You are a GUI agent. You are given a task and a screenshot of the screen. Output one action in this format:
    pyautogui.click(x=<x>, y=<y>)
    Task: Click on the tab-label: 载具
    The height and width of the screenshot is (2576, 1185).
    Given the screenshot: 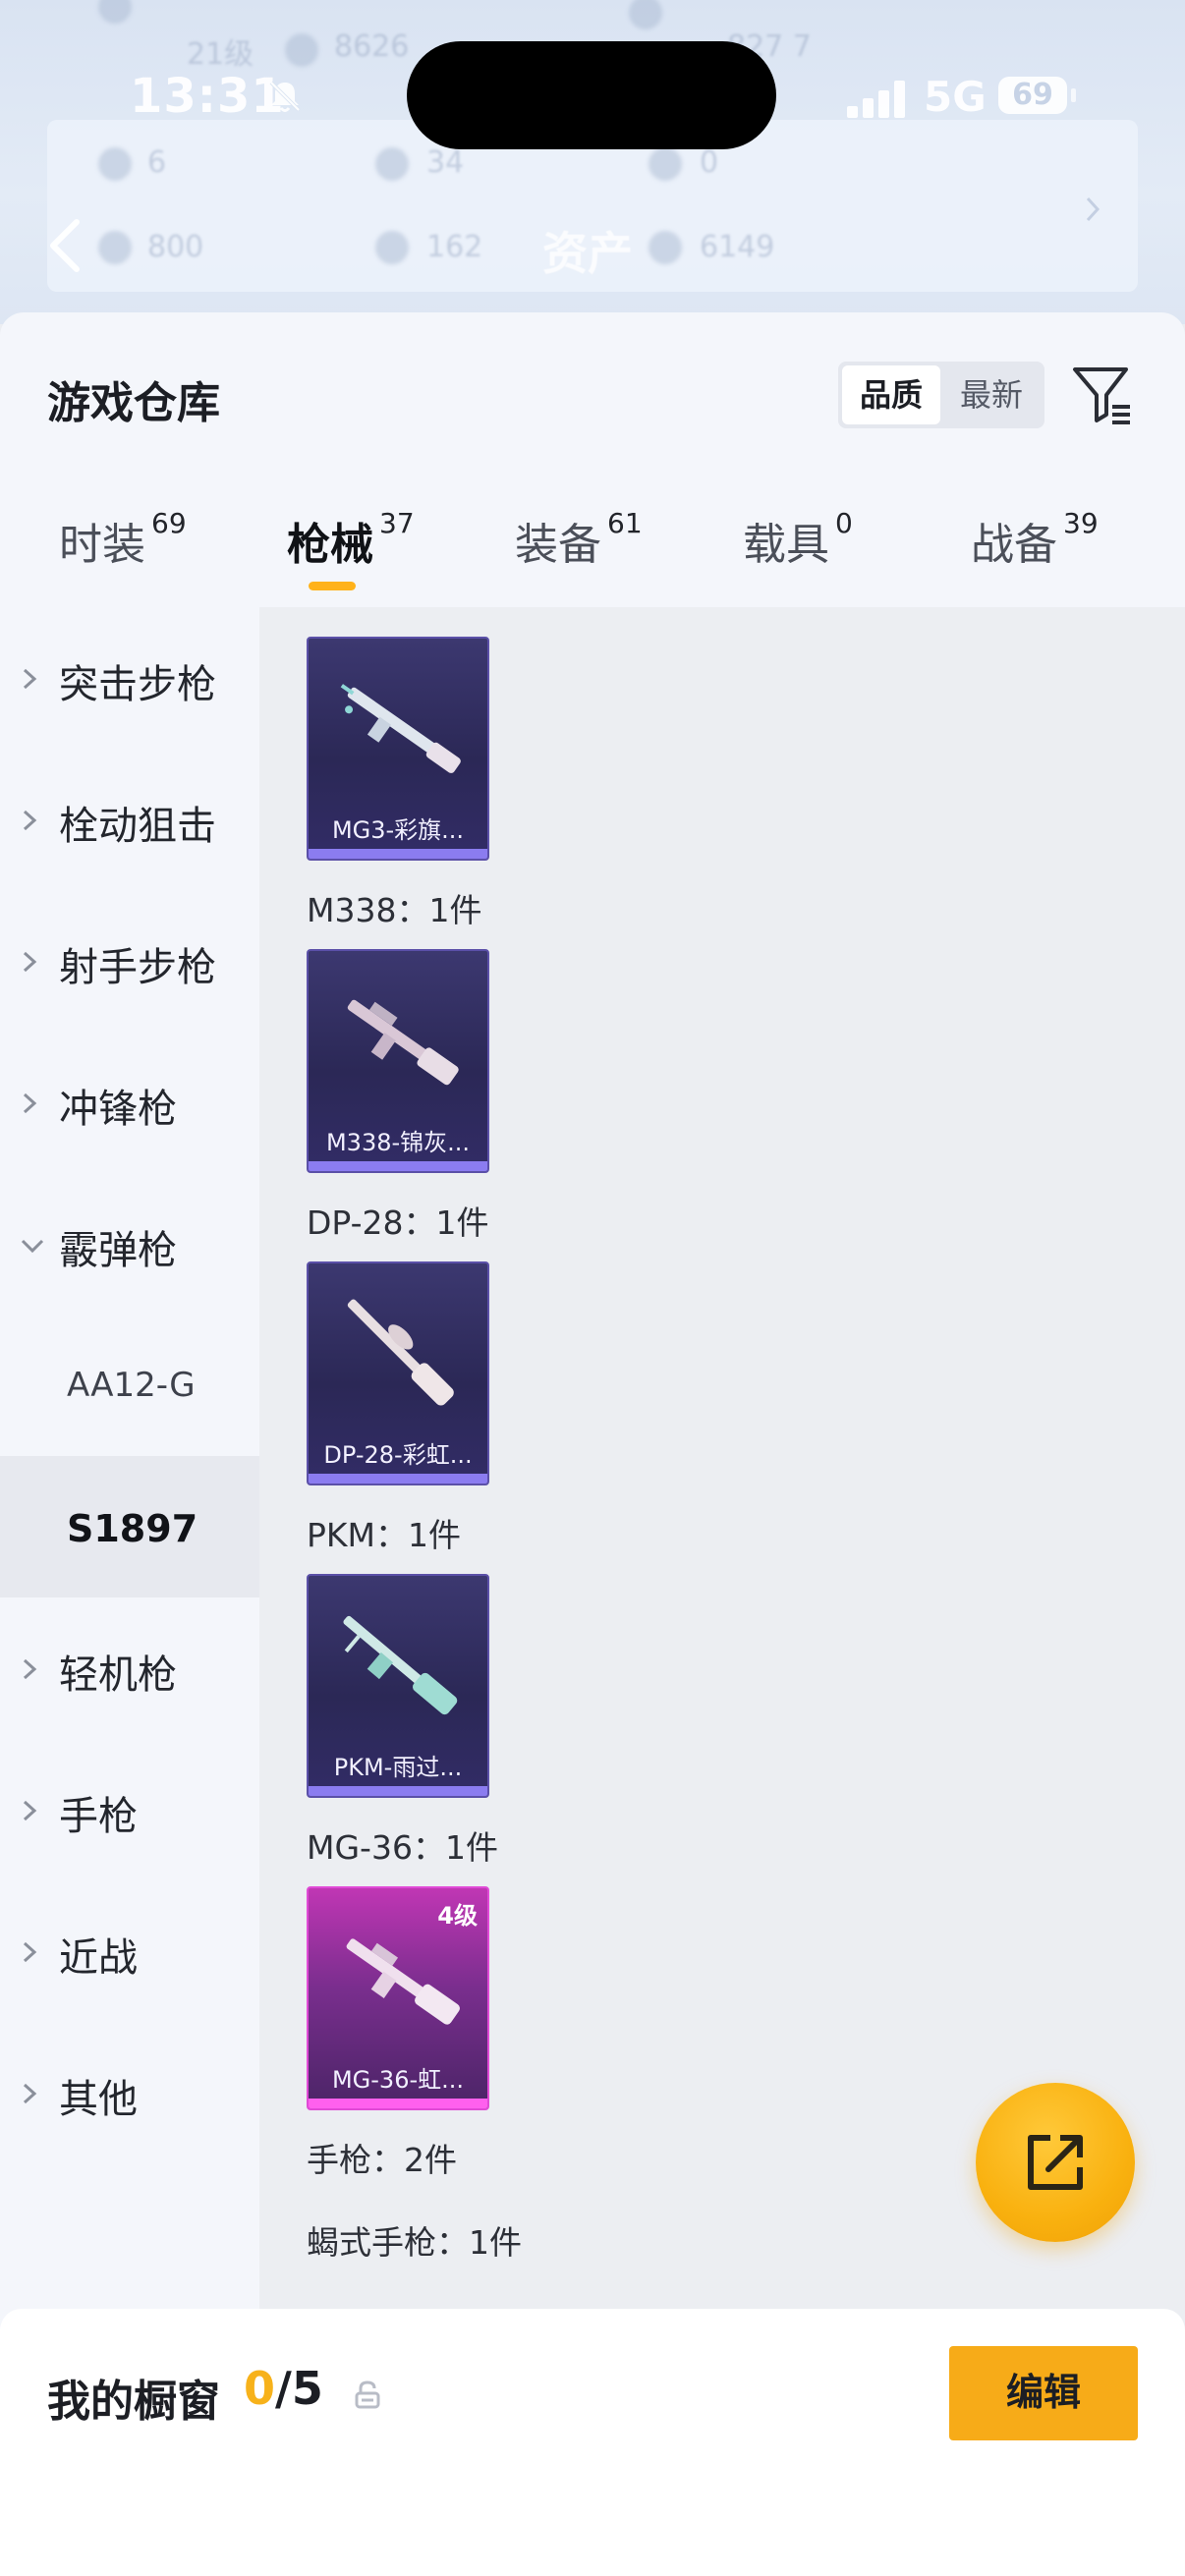 What is the action you would take?
    pyautogui.click(x=786, y=545)
    